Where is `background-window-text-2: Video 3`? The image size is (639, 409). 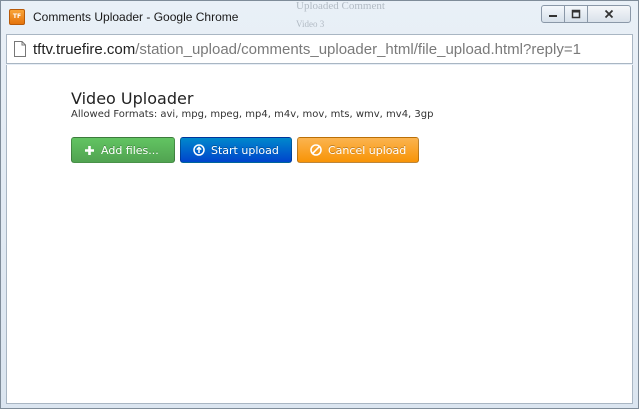 background-window-text-2: Video 3 is located at coordinates (310, 24).